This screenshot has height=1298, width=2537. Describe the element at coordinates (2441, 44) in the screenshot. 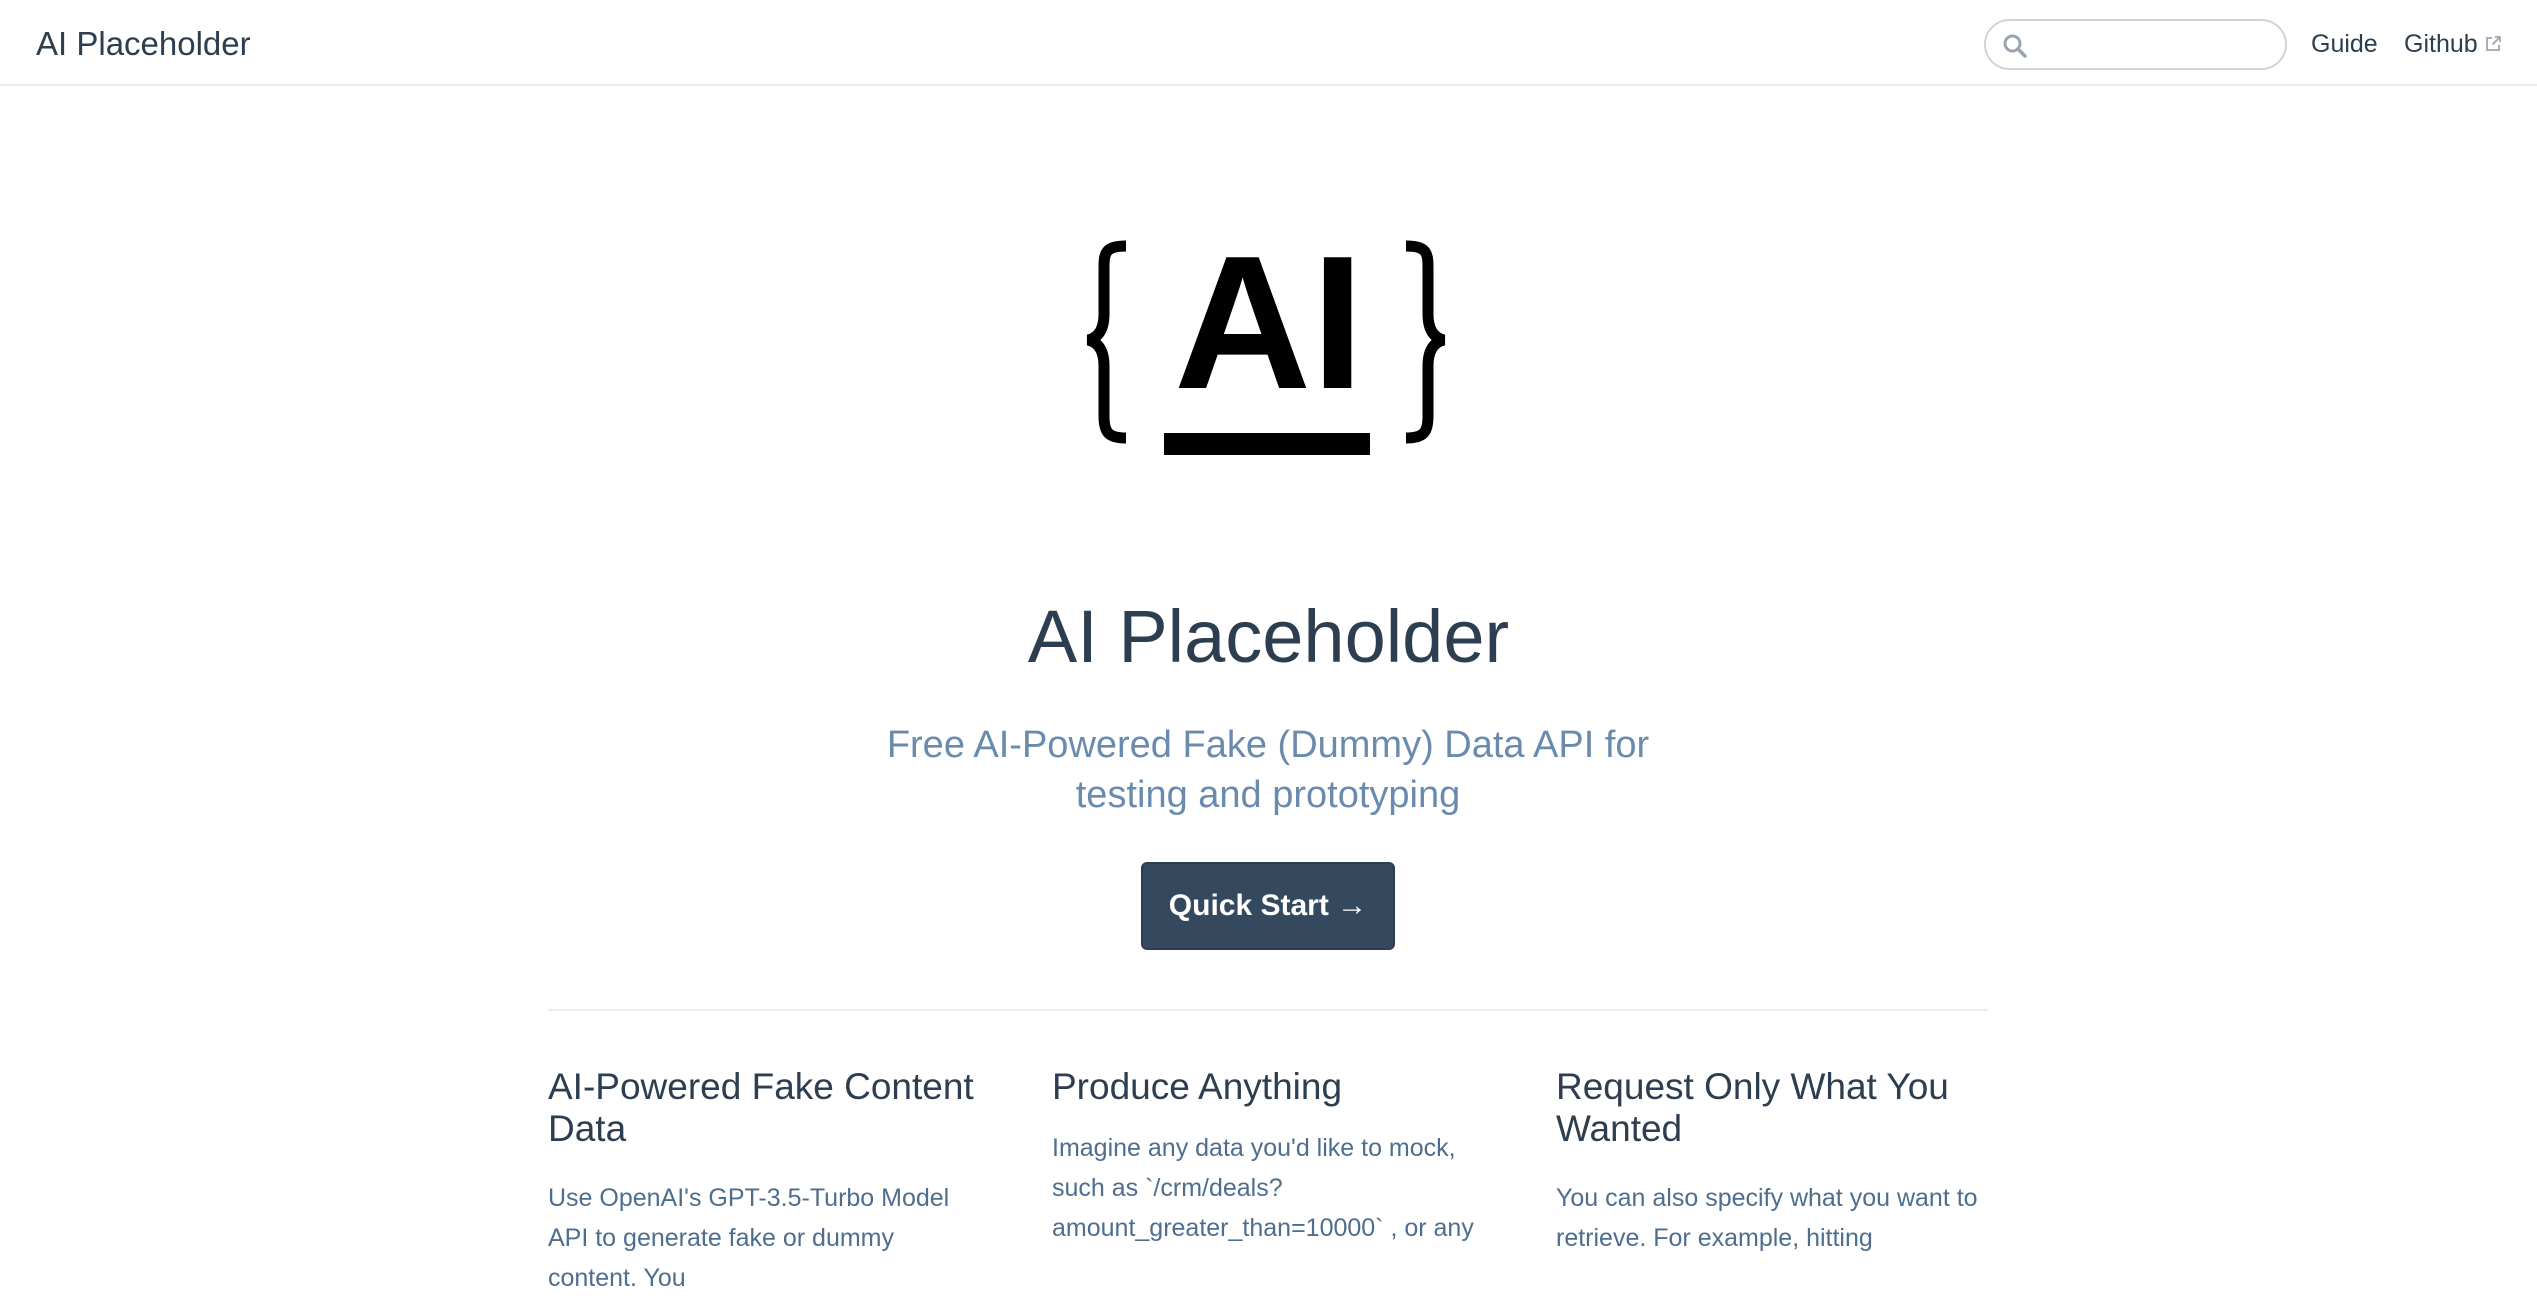

I see `nav-link-github-label: Github` at that location.